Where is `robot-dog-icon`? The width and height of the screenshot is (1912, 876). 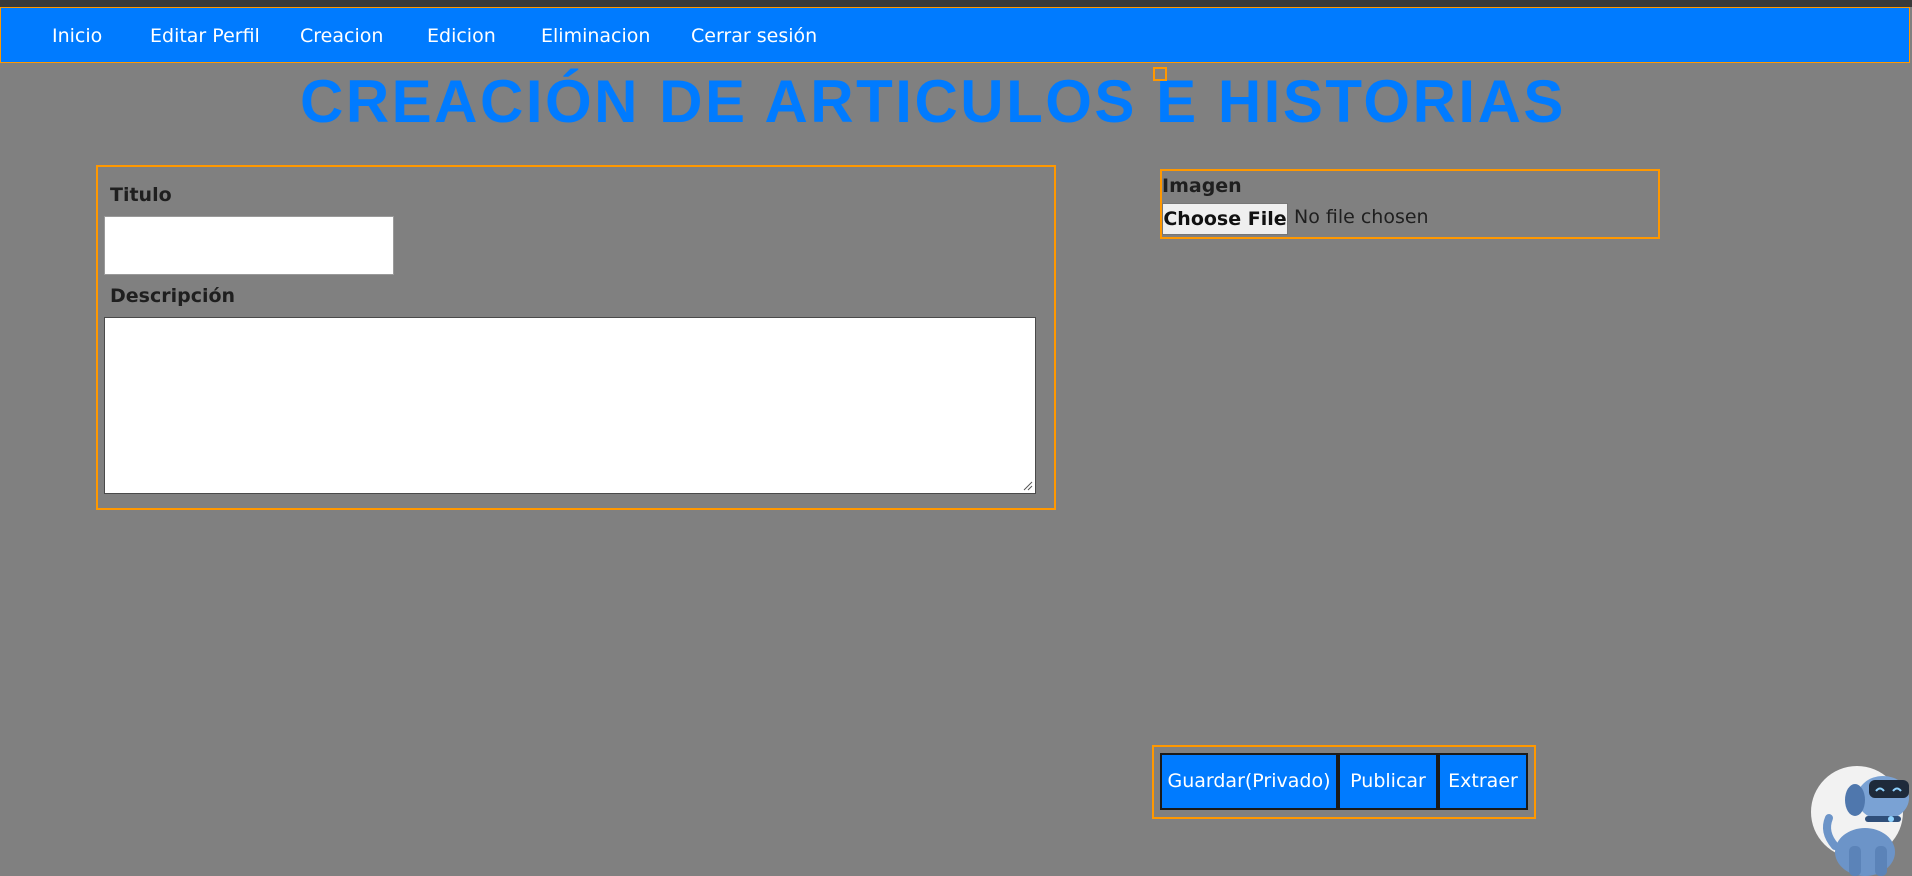 robot-dog-icon is located at coordinates (1858, 818).